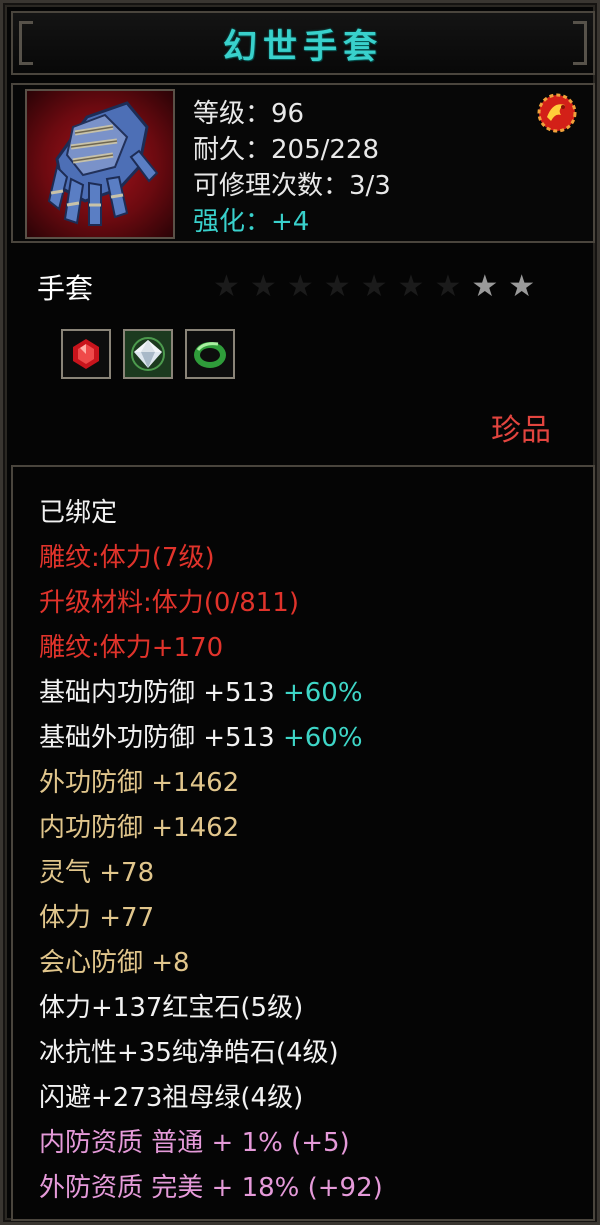 The width and height of the screenshot is (600, 1225). Describe the element at coordinates (26, 43) in the screenshot. I see `title-bracket-left` at that location.